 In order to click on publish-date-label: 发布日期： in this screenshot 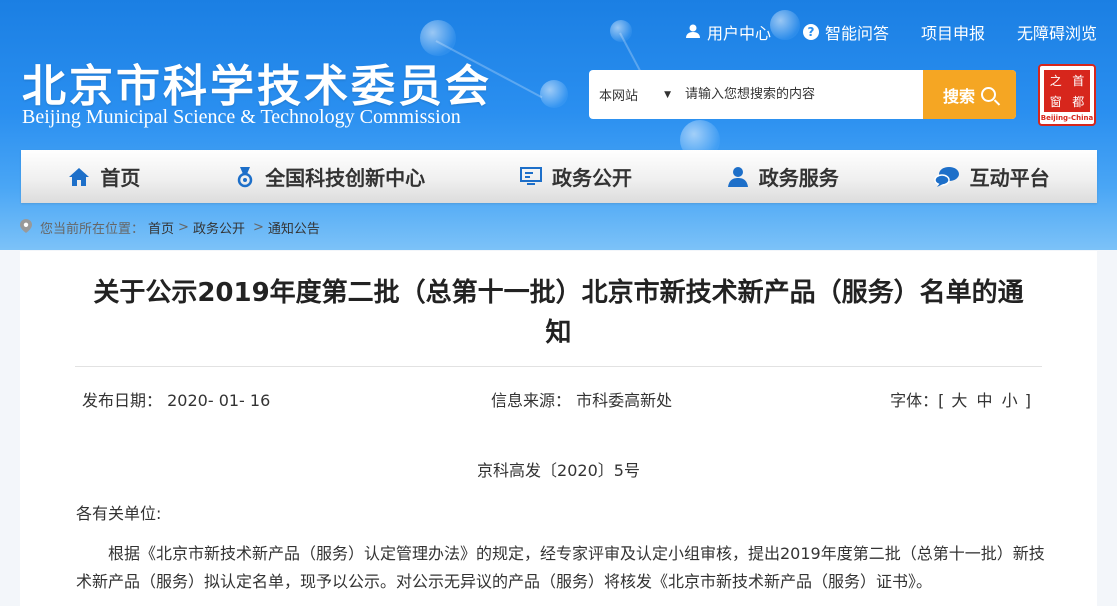, I will do `click(122, 400)`.